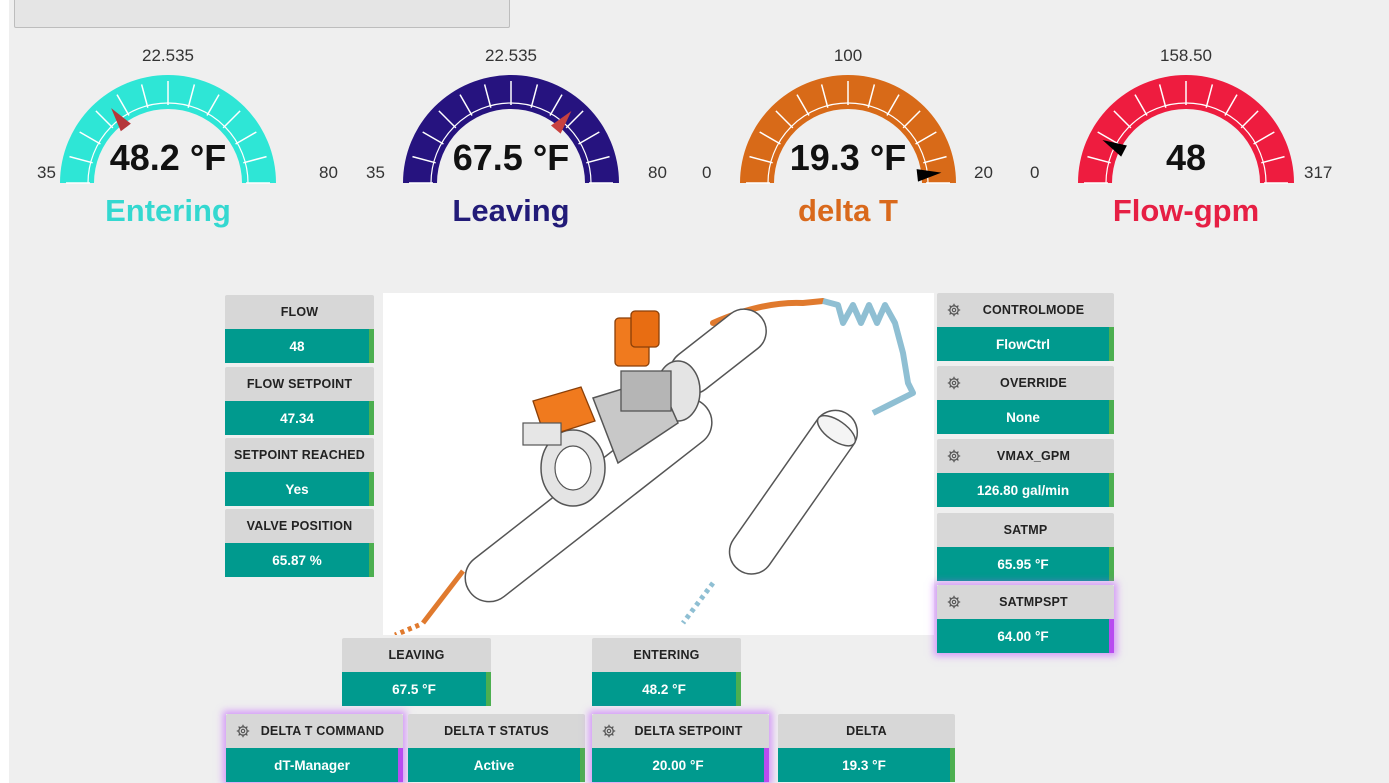  Describe the element at coordinates (299, 560) in the screenshot. I see `point-value: 65.87 %` at that location.